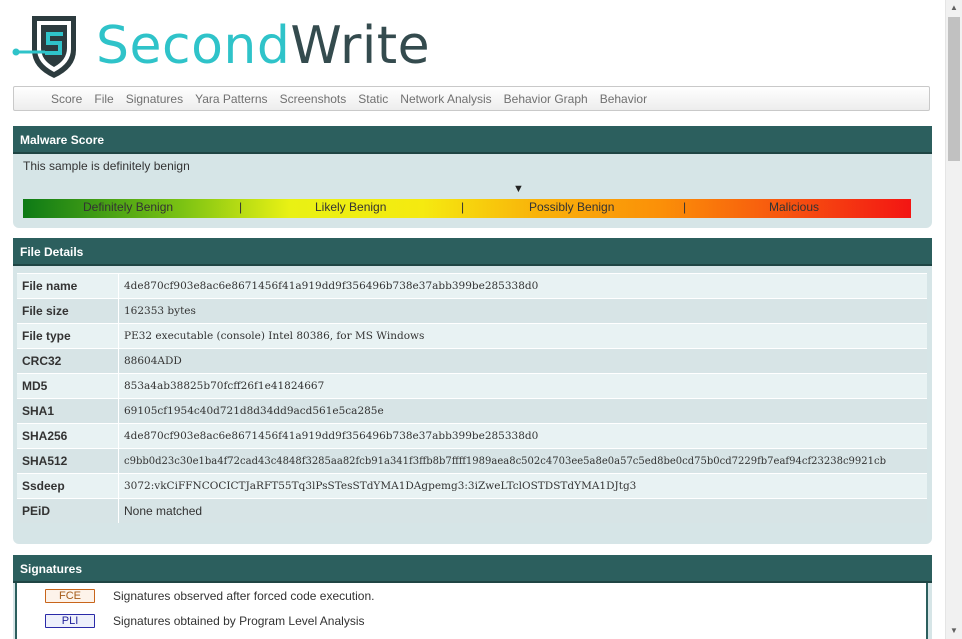  I want to click on nav-score: Score, so click(71, 99).